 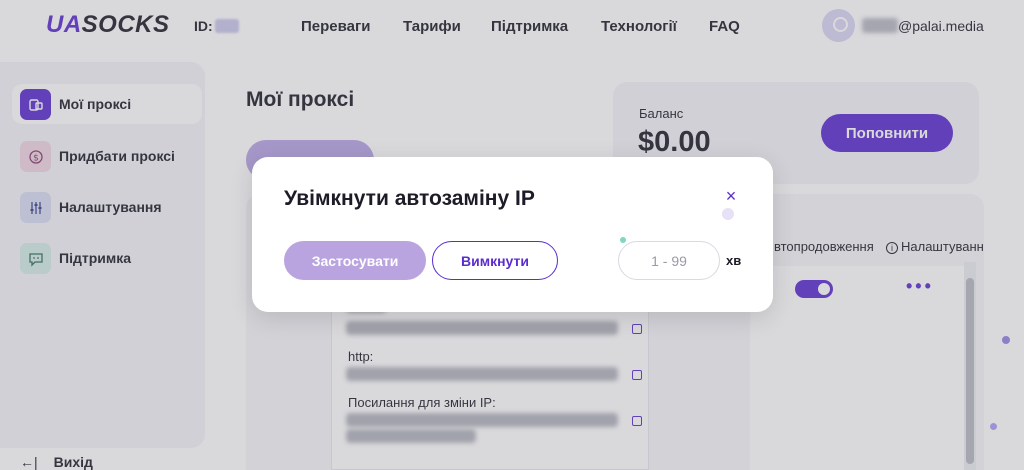 What do you see at coordinates (734, 260) in the screenshot?
I see `minutes-unit-label: хв` at bounding box center [734, 260].